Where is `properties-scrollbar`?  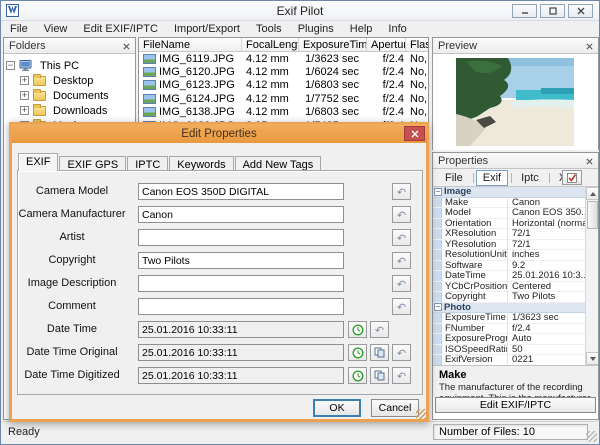 properties-scrollbar is located at coordinates (591, 276).